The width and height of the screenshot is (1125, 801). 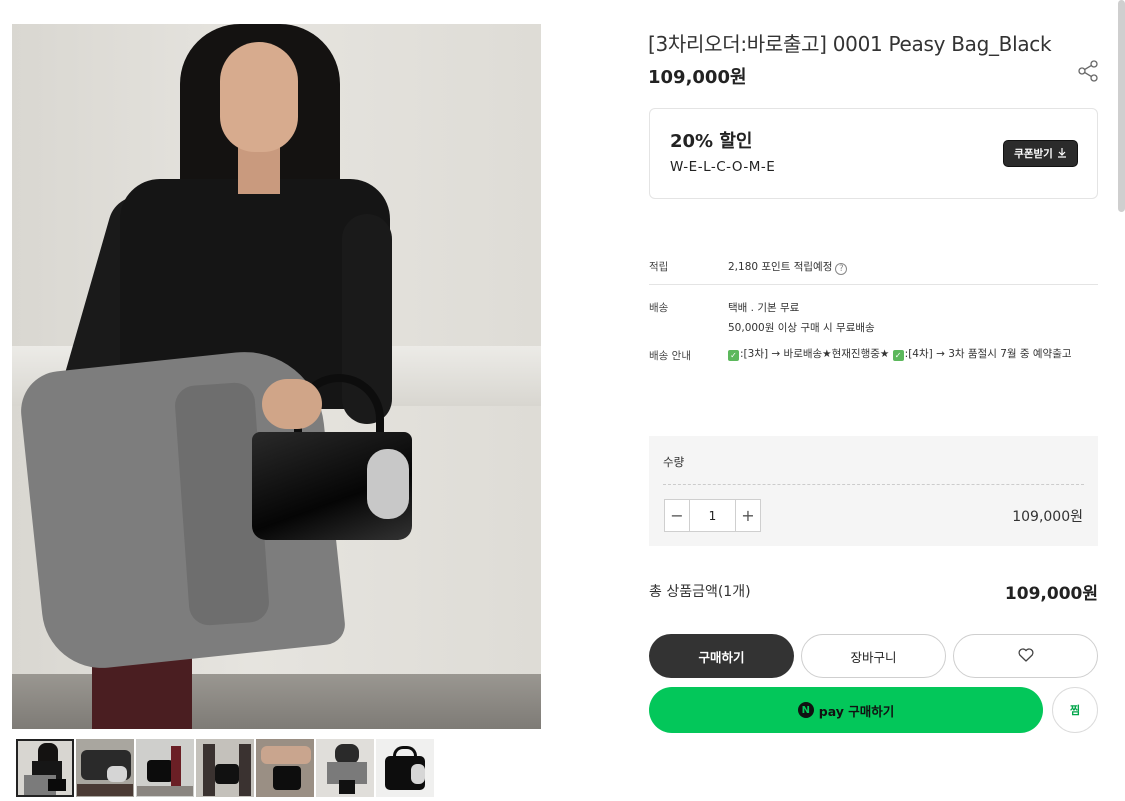 I want to click on total-price: 109,000원, so click(x=1051, y=594).